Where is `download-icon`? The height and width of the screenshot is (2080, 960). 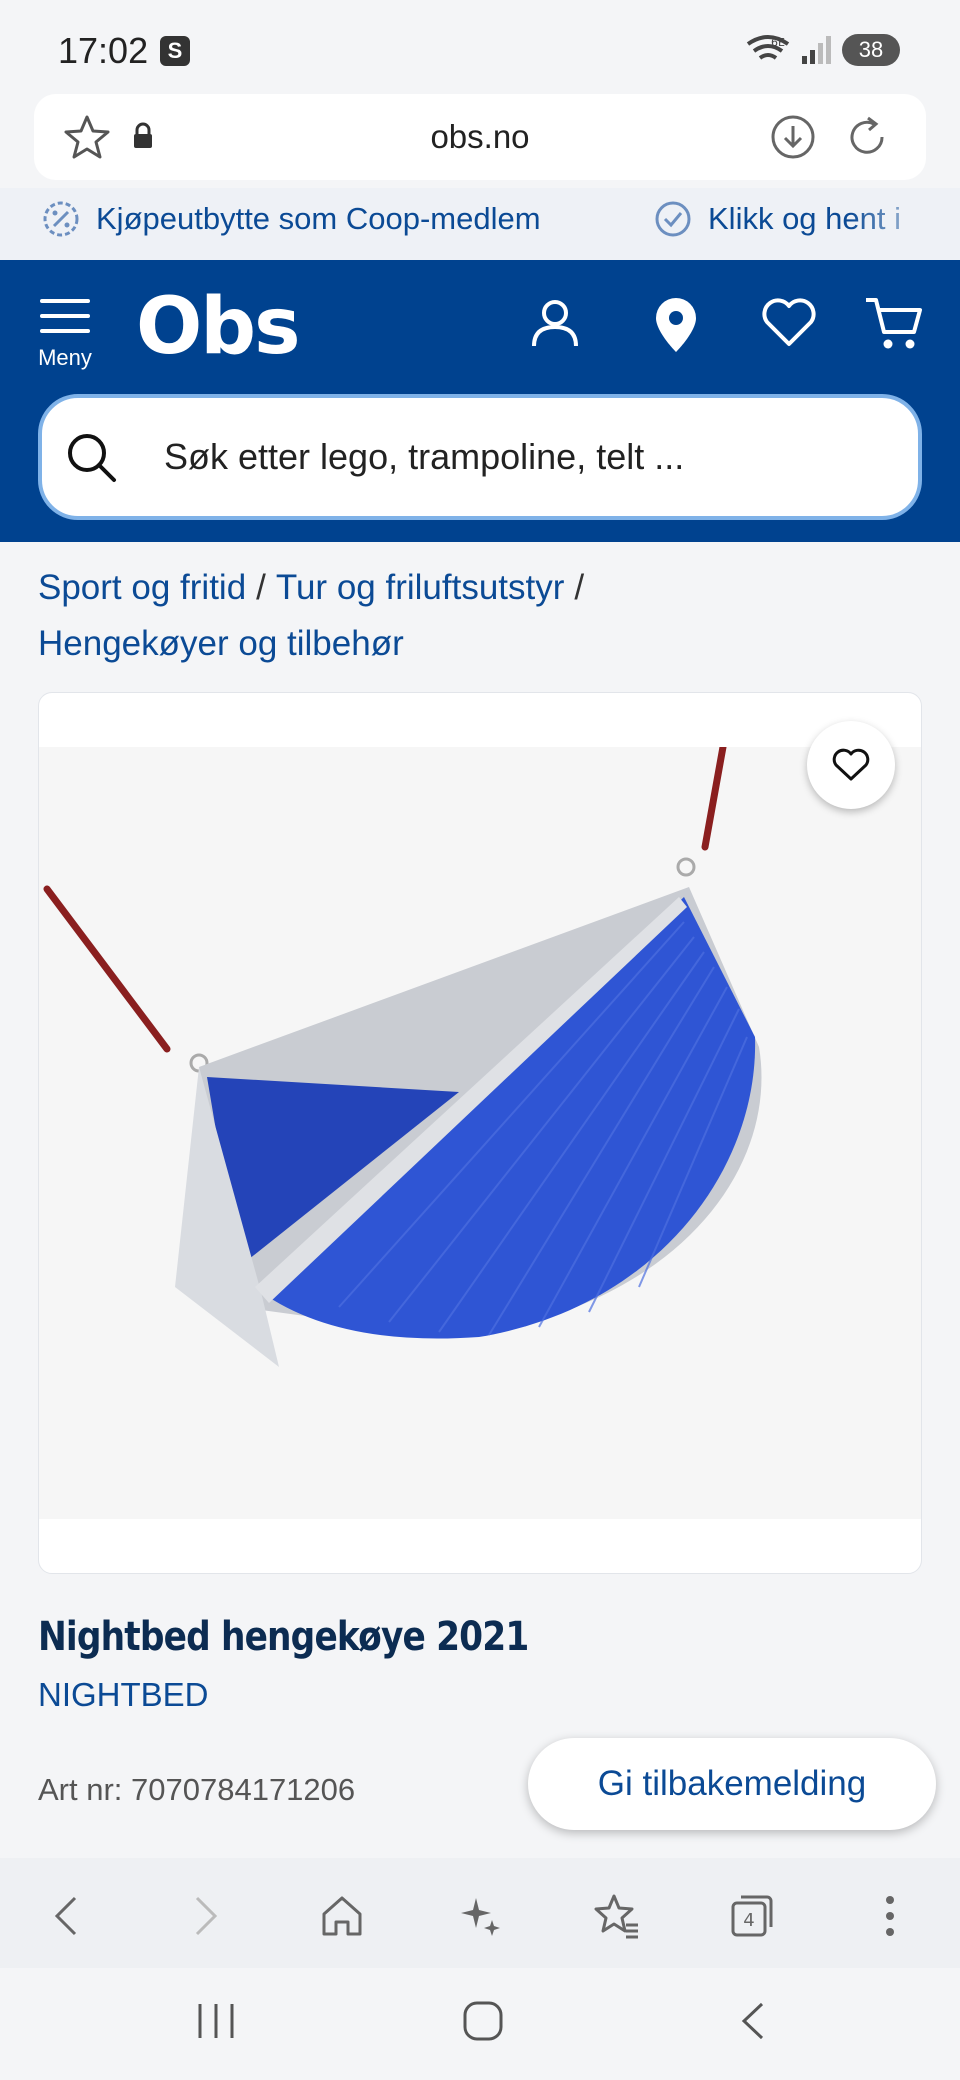 download-icon is located at coordinates (793, 137).